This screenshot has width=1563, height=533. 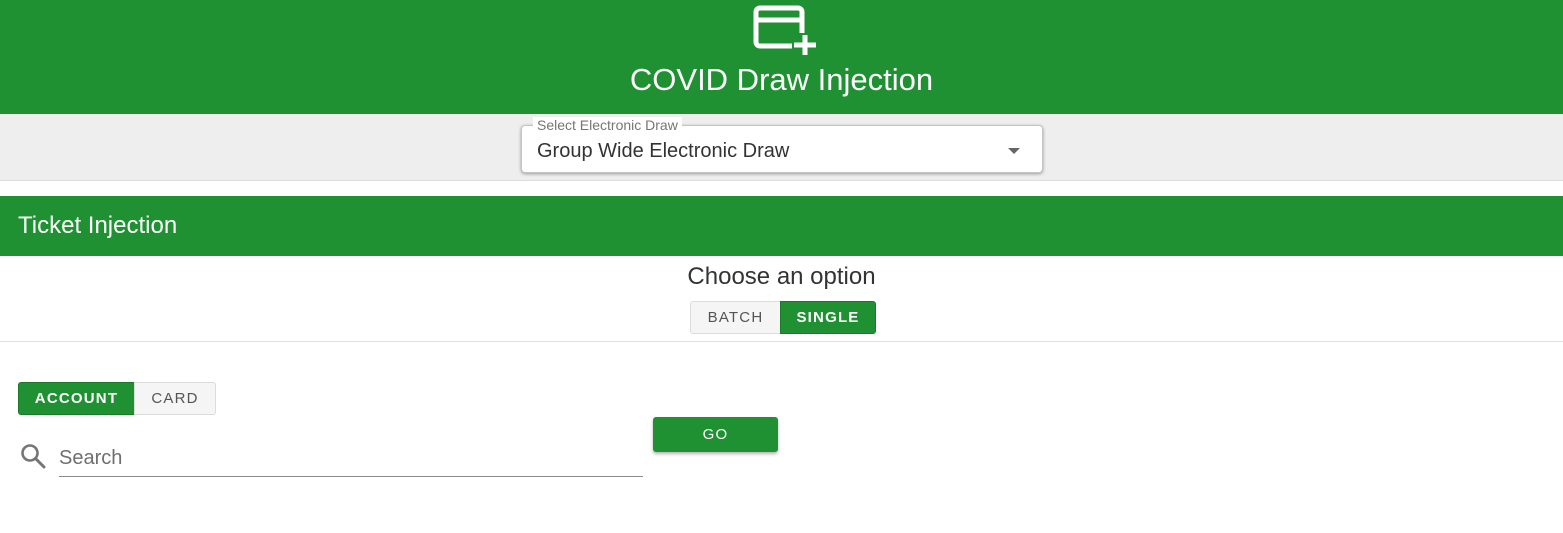 What do you see at coordinates (351, 458) in the screenshot?
I see `search-input` at bounding box center [351, 458].